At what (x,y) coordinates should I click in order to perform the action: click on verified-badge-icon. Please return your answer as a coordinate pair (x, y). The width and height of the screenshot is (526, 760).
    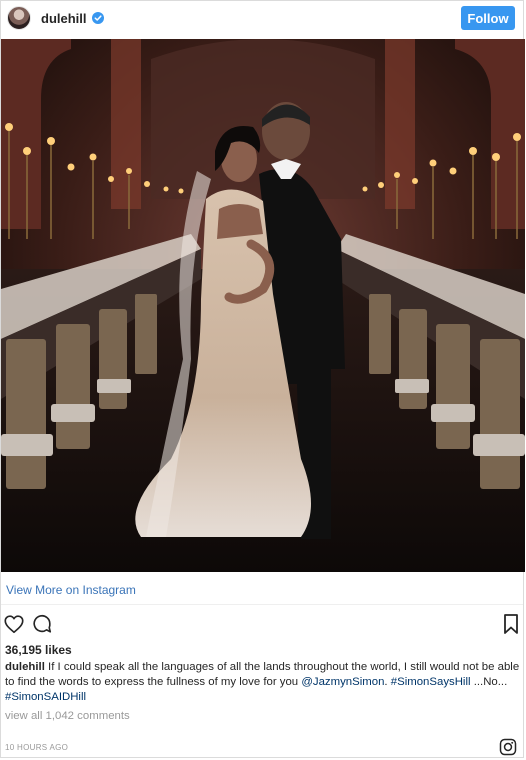
    Looking at the image, I should click on (97, 18).